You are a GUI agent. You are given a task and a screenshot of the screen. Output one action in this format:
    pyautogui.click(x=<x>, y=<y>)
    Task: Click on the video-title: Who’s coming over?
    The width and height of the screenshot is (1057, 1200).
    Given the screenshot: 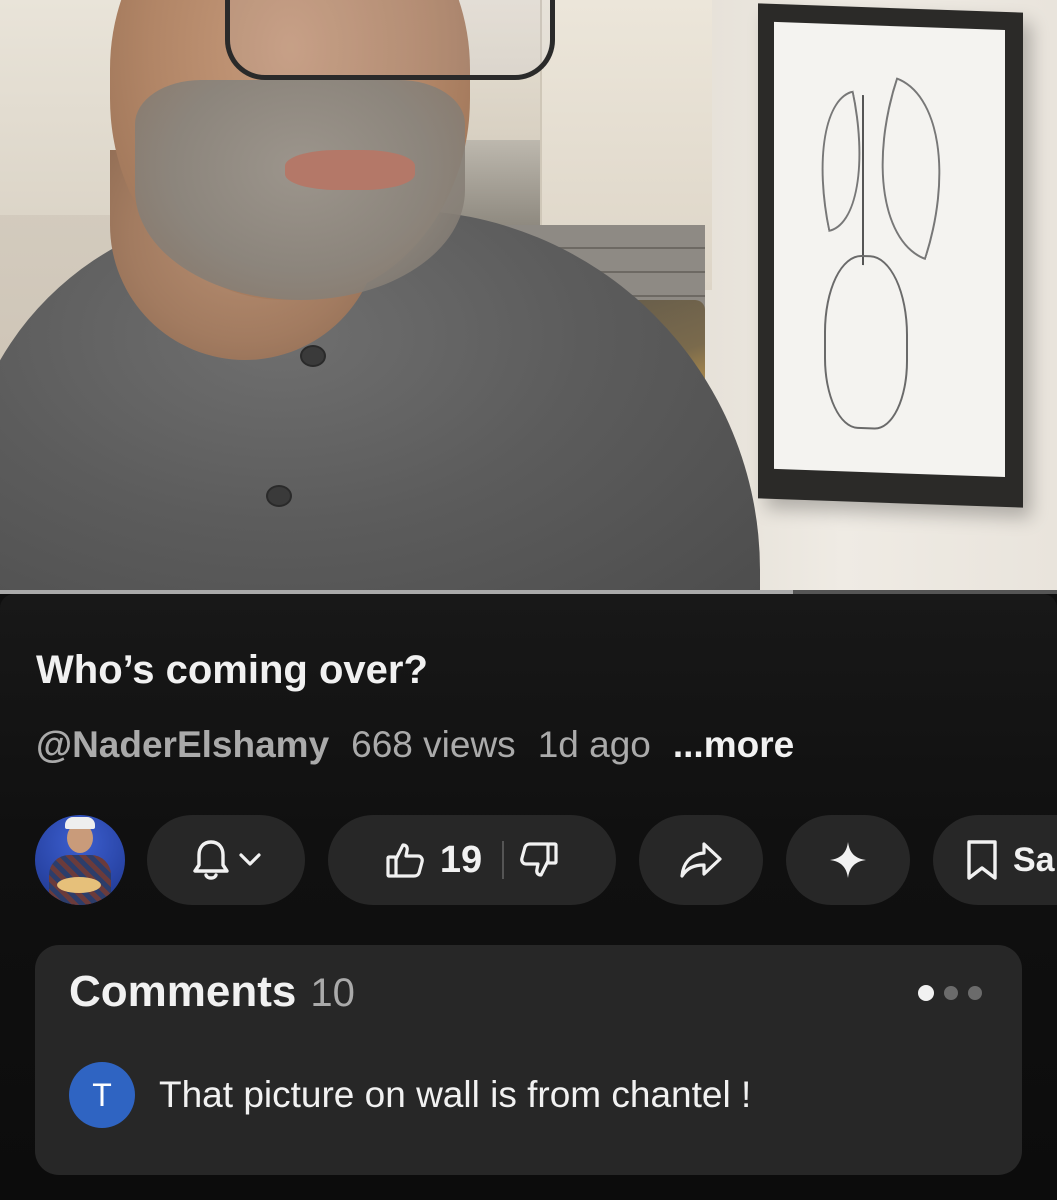 What is the action you would take?
    pyautogui.click(x=232, y=670)
    